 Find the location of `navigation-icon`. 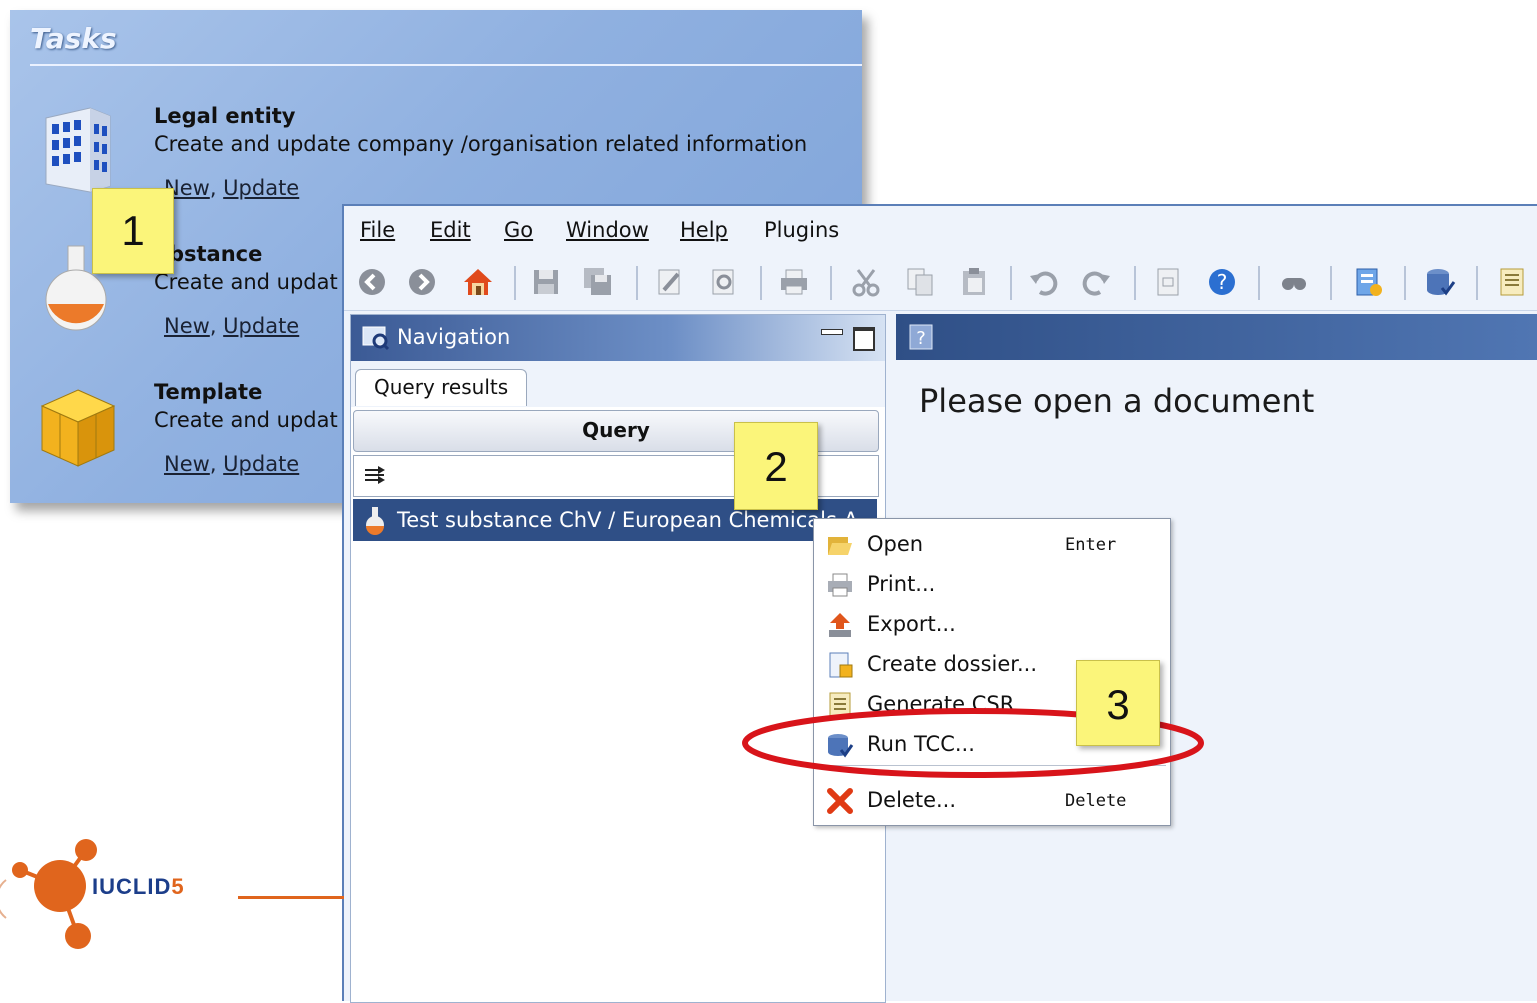

navigation-icon is located at coordinates (375, 338).